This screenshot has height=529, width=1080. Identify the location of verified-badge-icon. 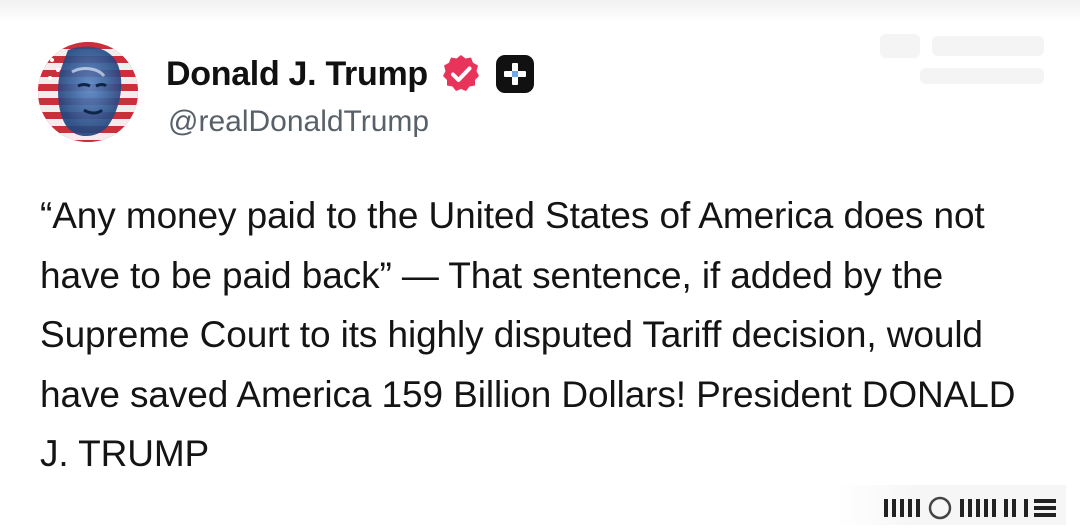
(461, 74).